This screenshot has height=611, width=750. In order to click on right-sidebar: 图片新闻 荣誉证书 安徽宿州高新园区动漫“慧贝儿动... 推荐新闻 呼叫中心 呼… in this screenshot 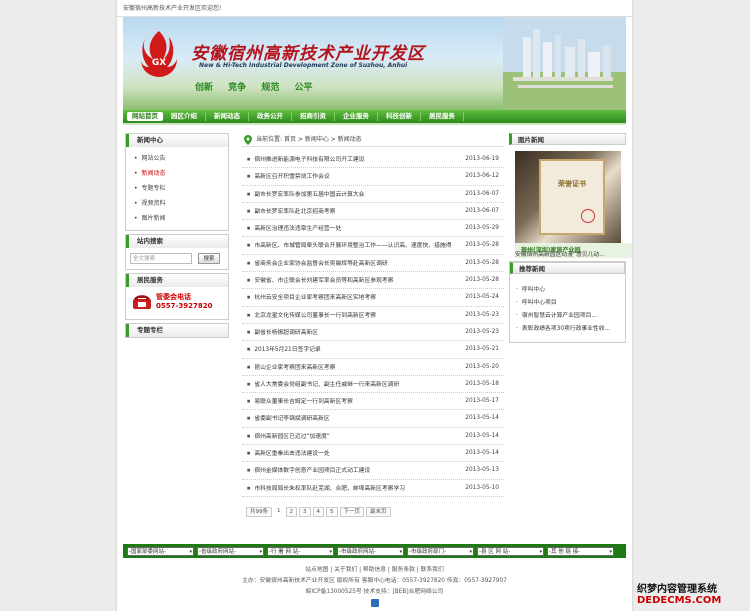, I will do `click(567, 238)`.